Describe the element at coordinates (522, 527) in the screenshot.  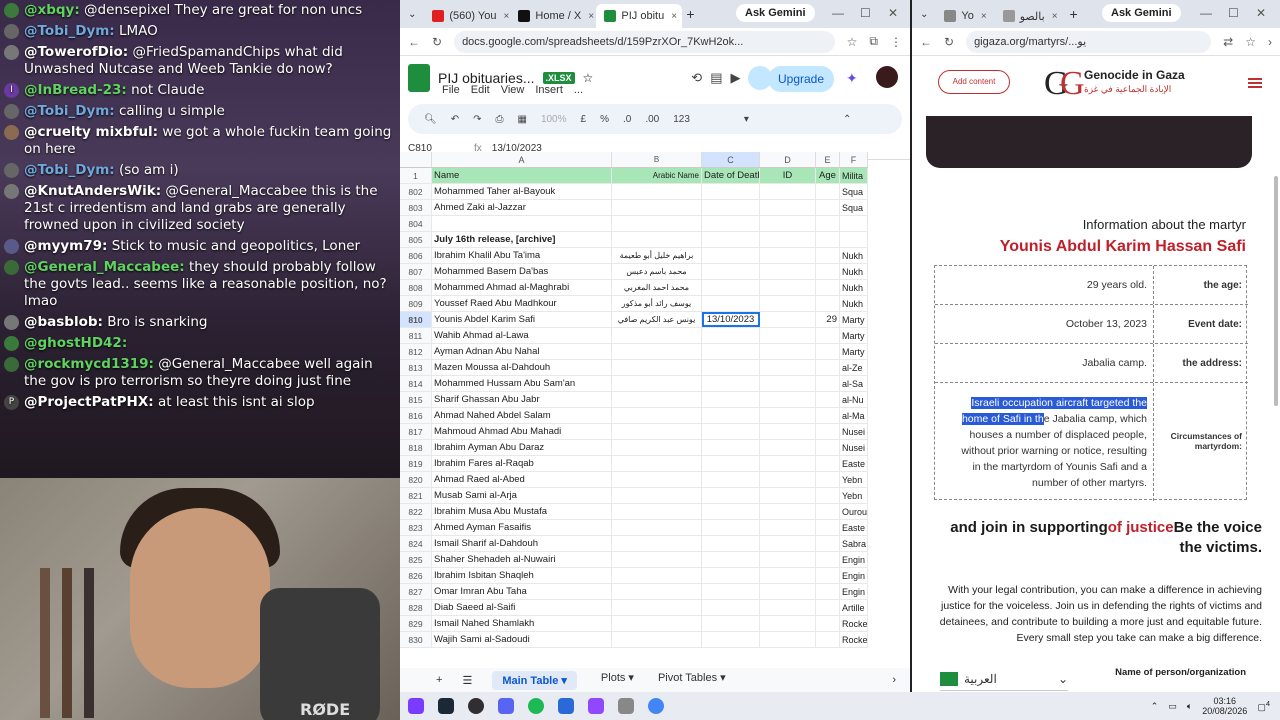
I see `table-cell: Ahmed Ayman Fasaifis` at that location.